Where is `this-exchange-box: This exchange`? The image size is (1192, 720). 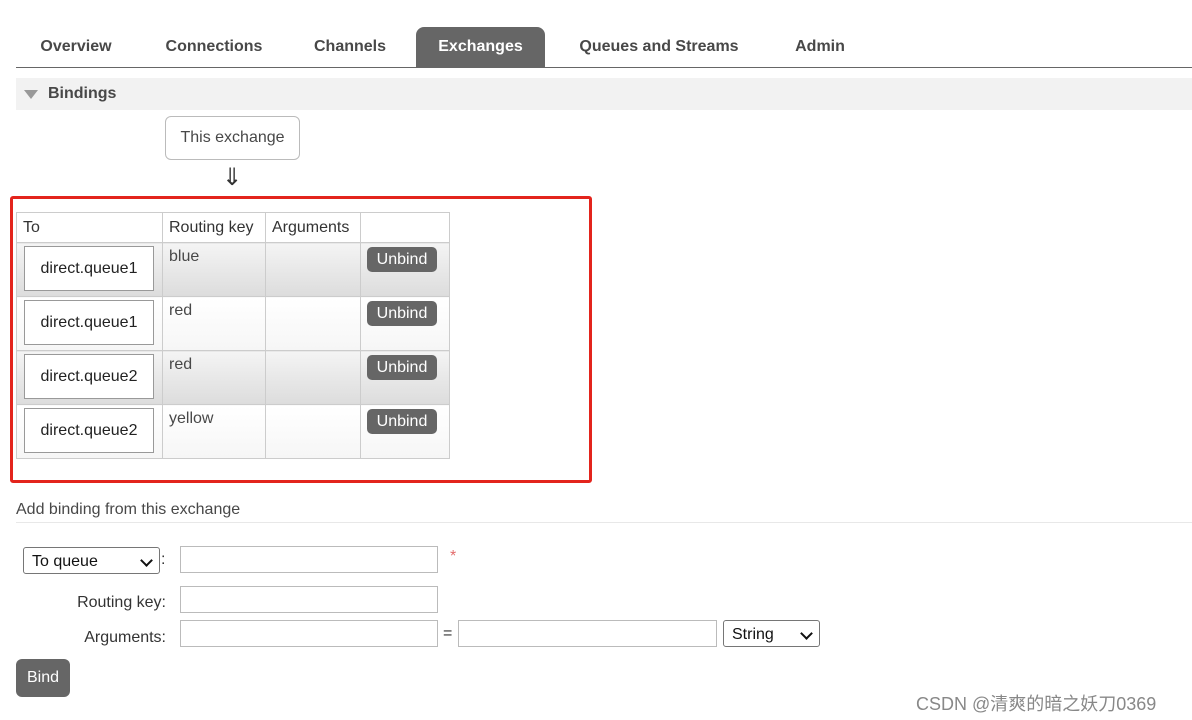
this-exchange-box: This exchange is located at coordinates (232, 138).